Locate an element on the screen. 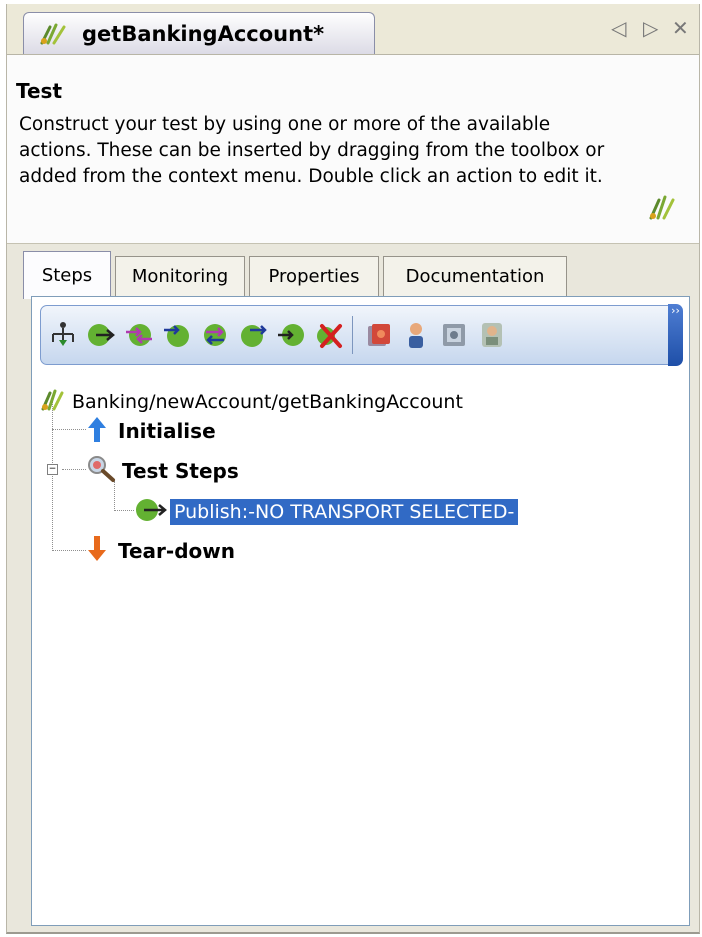 This screenshot has width=702, height=937. toolbar-separator is located at coordinates (352, 335).